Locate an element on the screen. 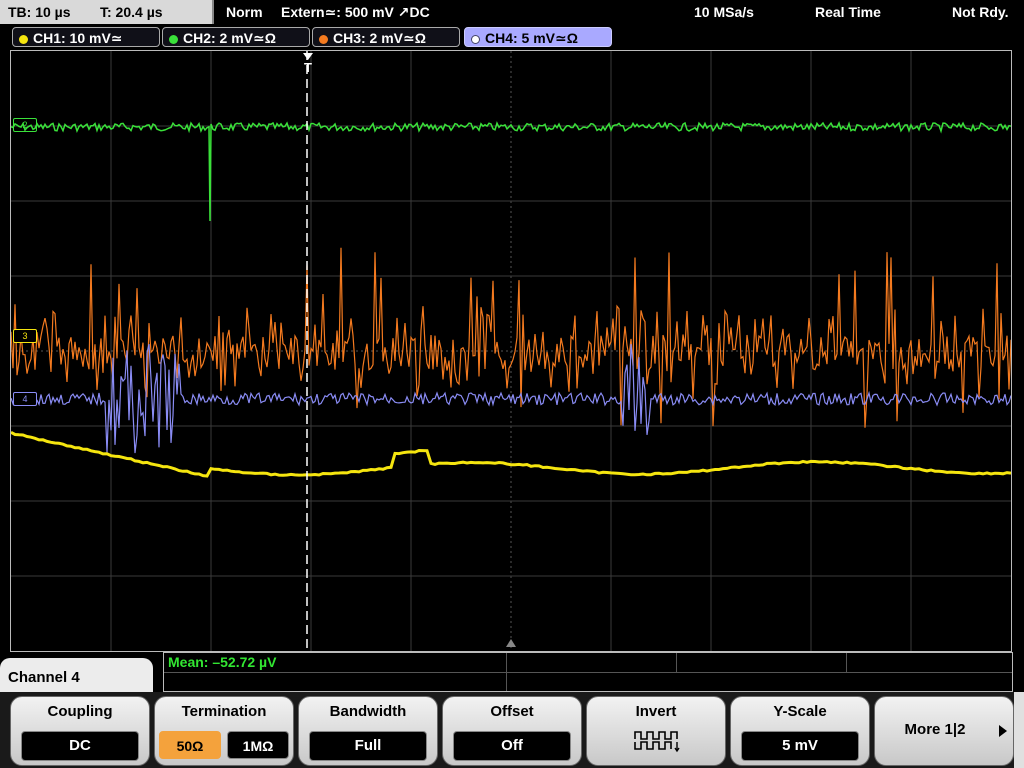  ch3-color-dot is located at coordinates (323, 39).